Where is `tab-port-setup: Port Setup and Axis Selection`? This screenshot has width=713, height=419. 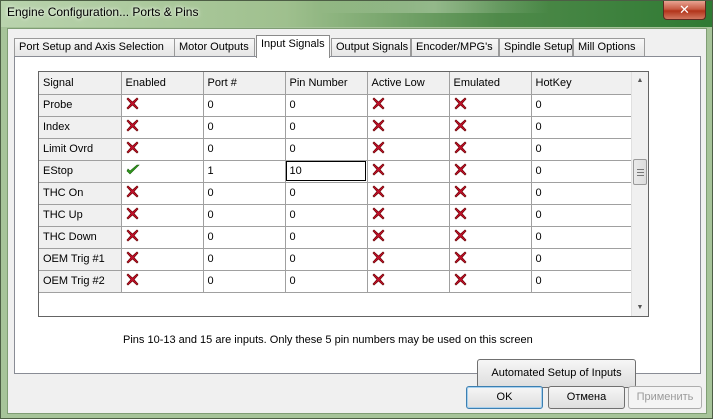
tab-port-setup: Port Setup and Axis Selection is located at coordinates (94, 47).